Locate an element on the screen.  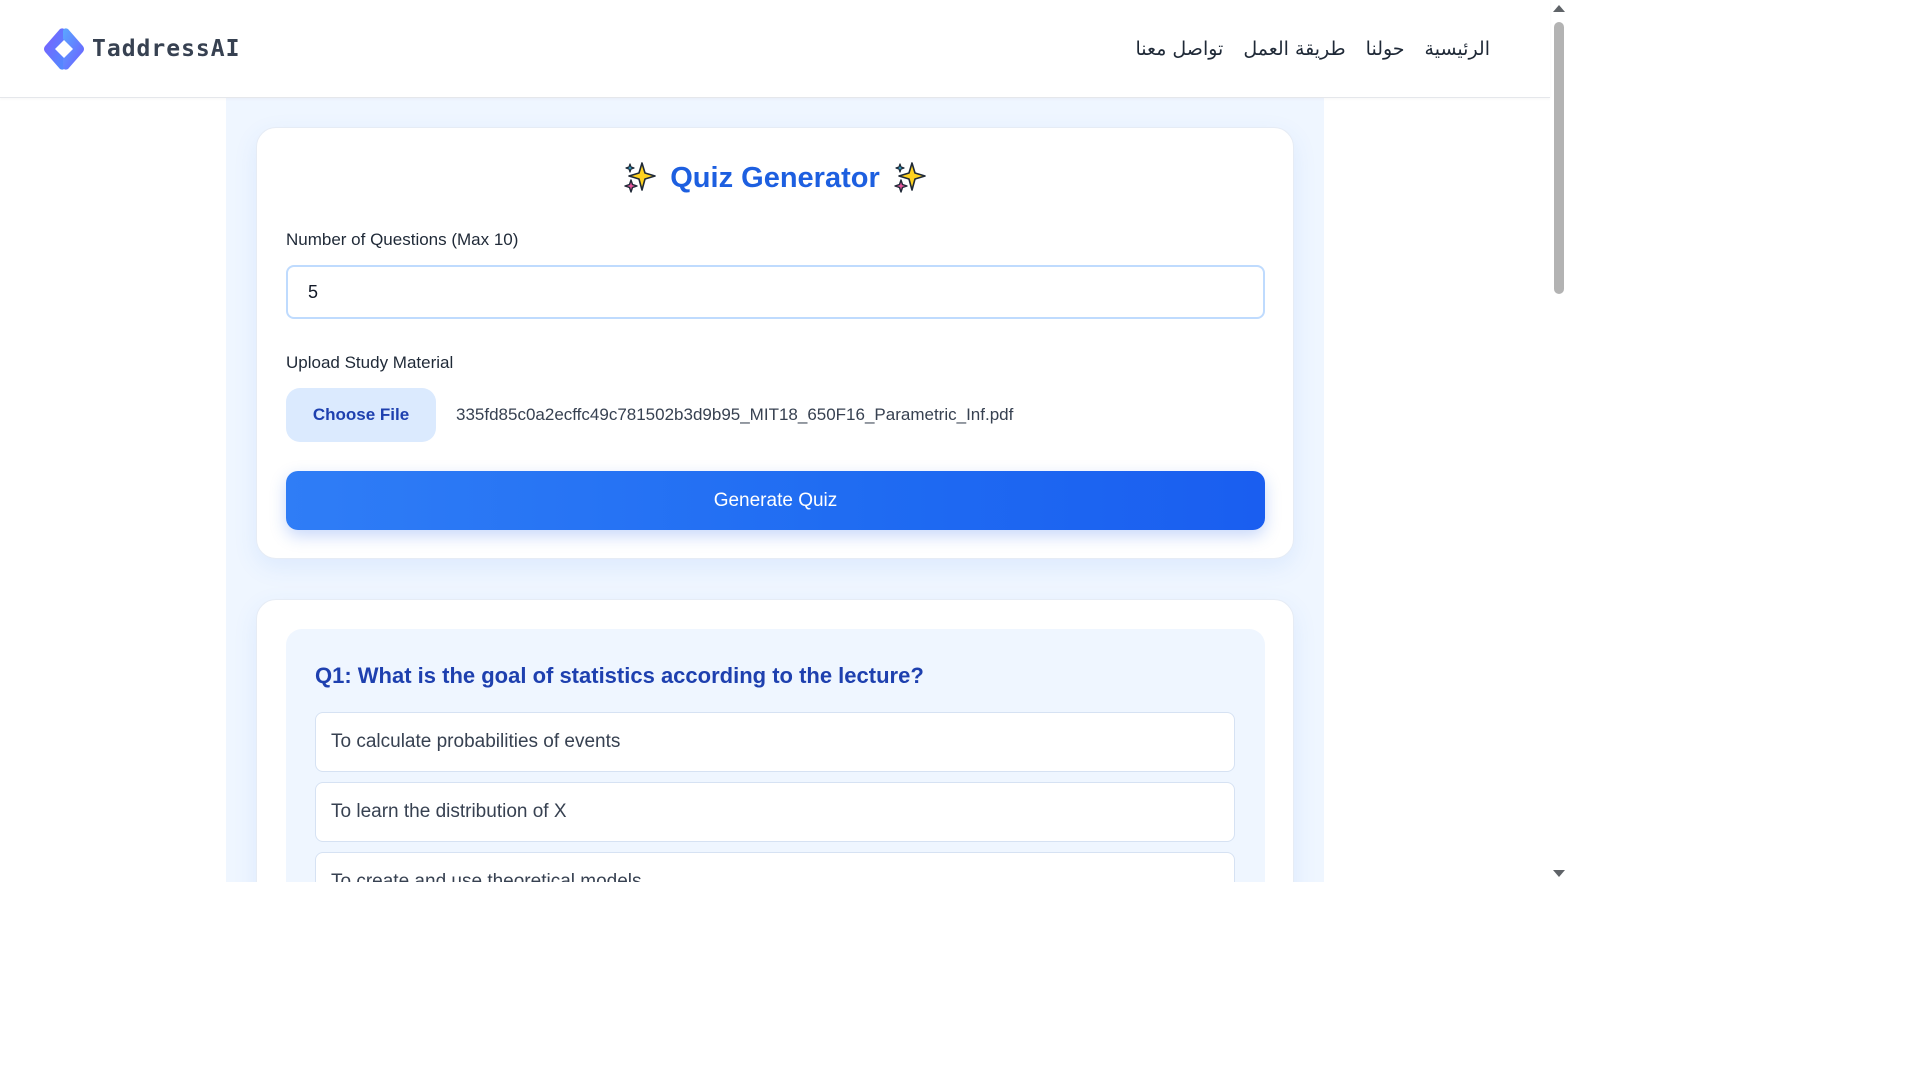
choose-file-button: Choose File is located at coordinates (361, 415).